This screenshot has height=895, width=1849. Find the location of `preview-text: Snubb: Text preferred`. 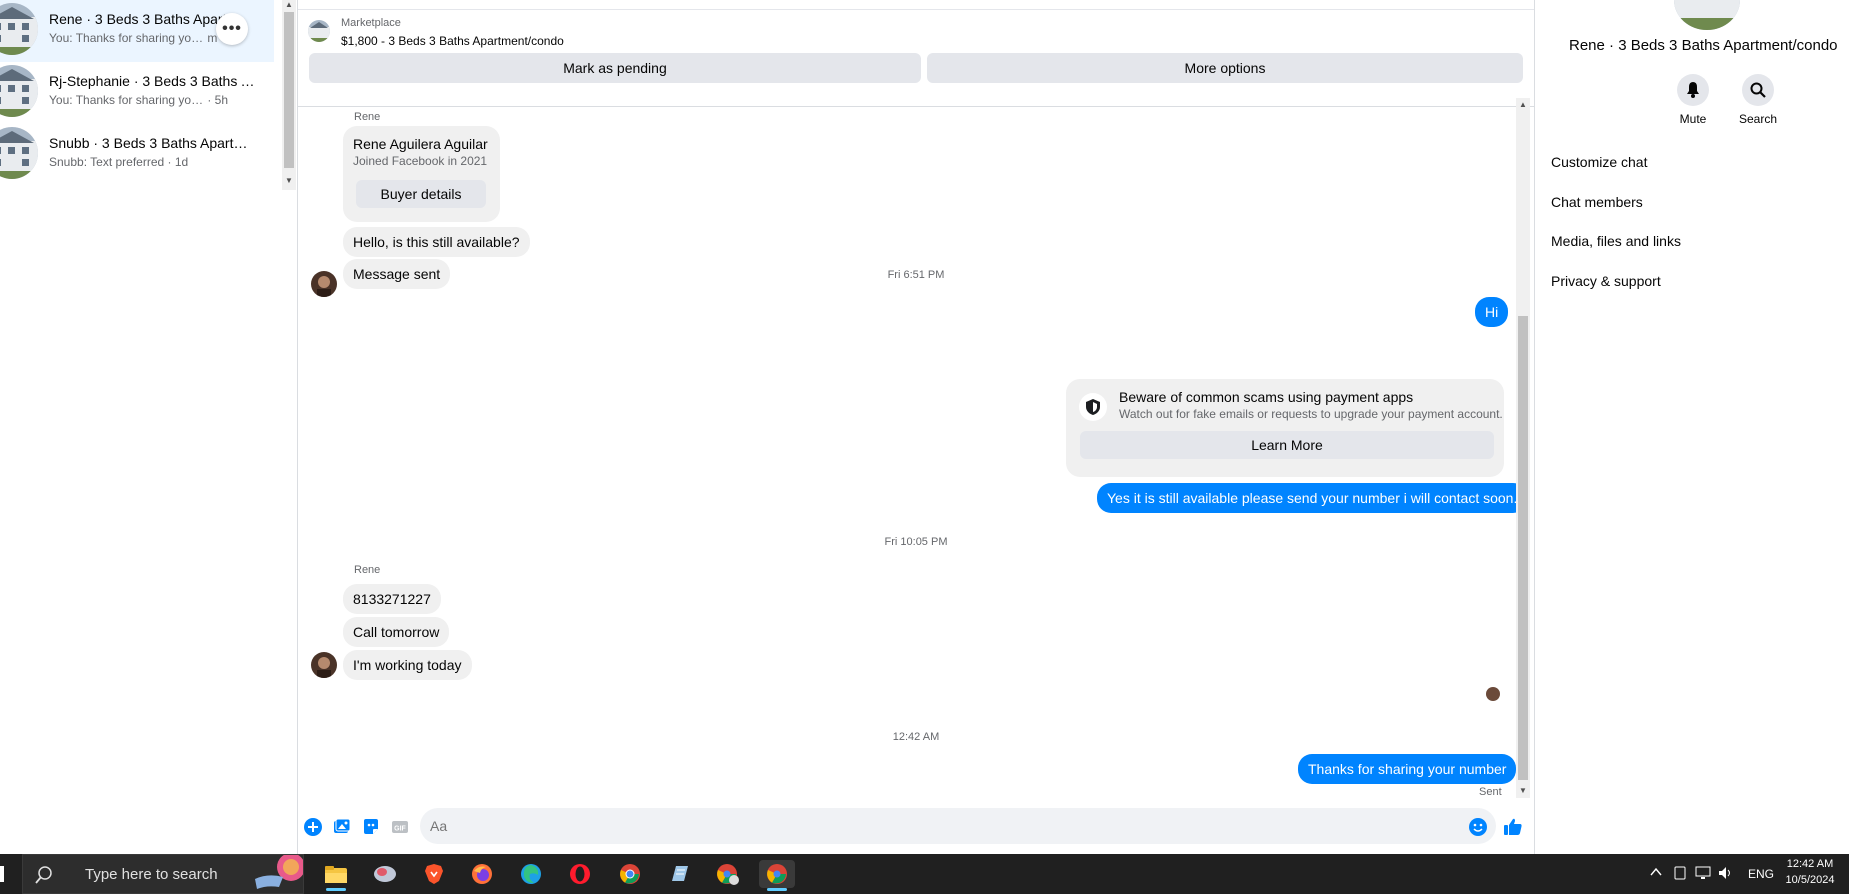

preview-text: Snubb: Text preferred is located at coordinates (107, 161).